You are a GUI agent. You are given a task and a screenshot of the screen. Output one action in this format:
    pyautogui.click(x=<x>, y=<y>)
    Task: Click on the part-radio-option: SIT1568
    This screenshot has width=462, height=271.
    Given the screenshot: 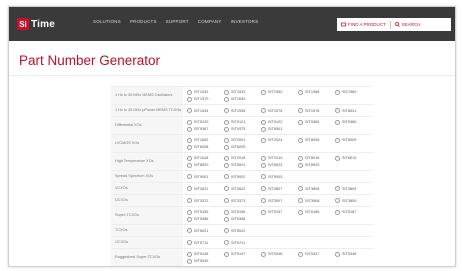 What is the action you would take?
    pyautogui.click(x=316, y=92)
    